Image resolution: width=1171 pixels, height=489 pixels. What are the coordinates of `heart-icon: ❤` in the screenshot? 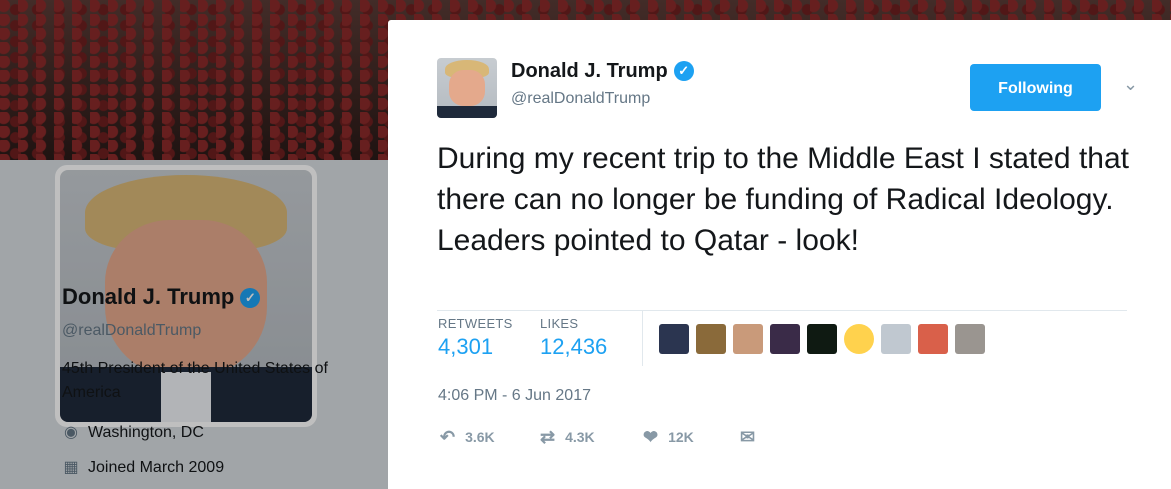 It's located at (651, 437).